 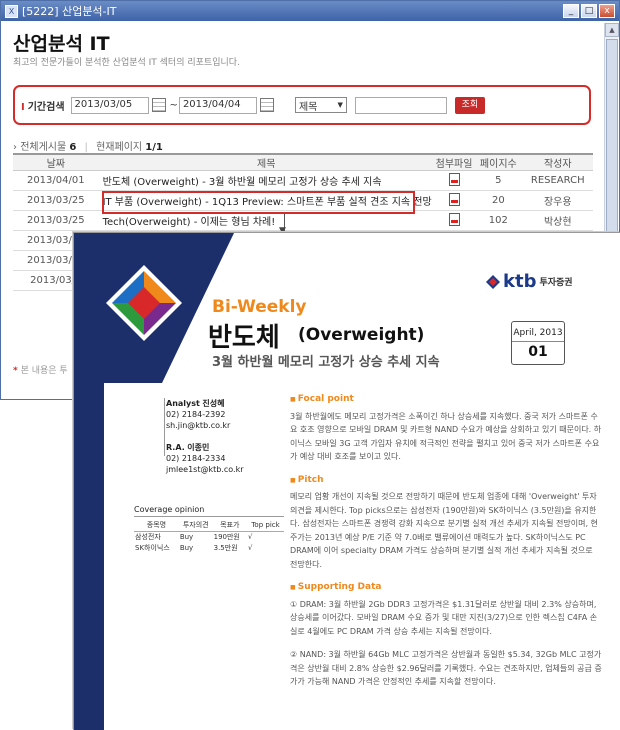 I want to click on col-date: 날짜, so click(x=56, y=162).